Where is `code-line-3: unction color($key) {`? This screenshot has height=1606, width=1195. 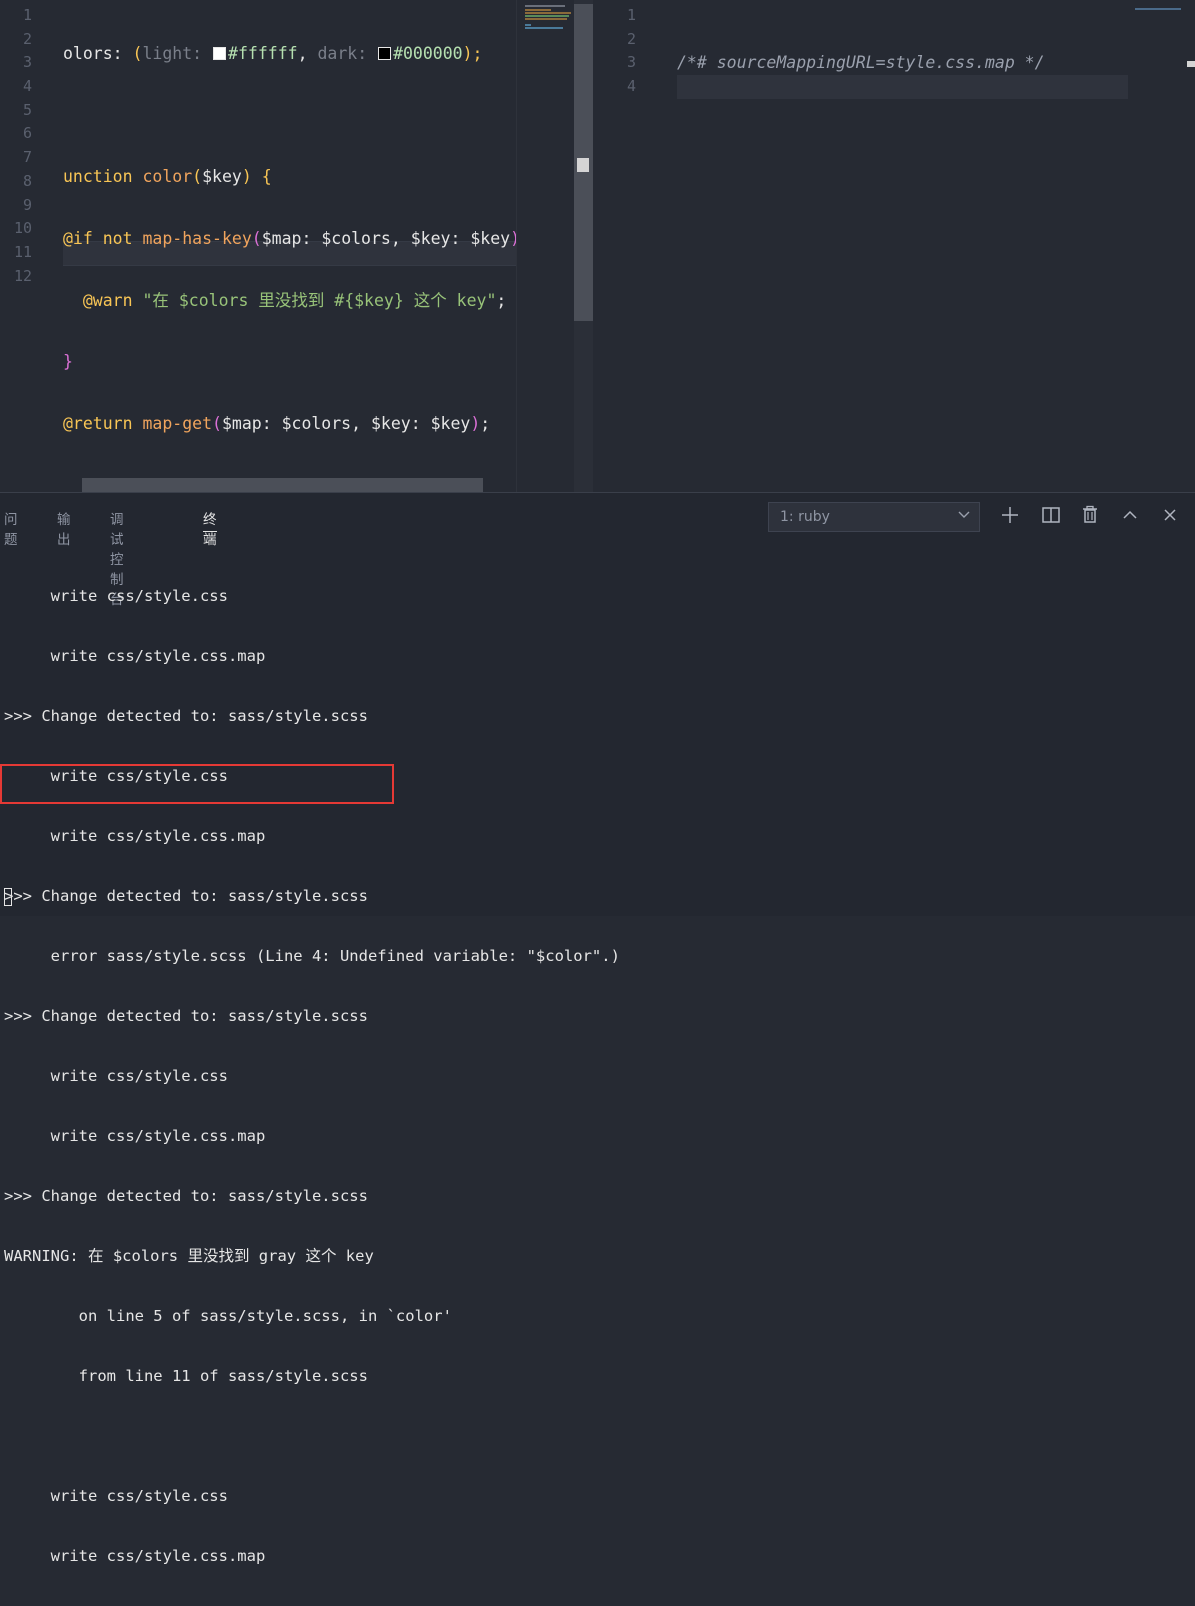
code-line-3: unction color($key) { is located at coordinates (289, 177).